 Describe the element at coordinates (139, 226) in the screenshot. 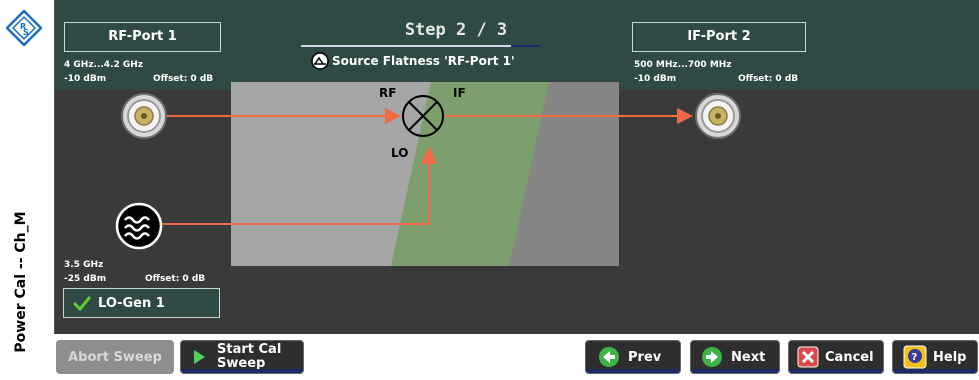

I see `oscillator-icon` at that location.